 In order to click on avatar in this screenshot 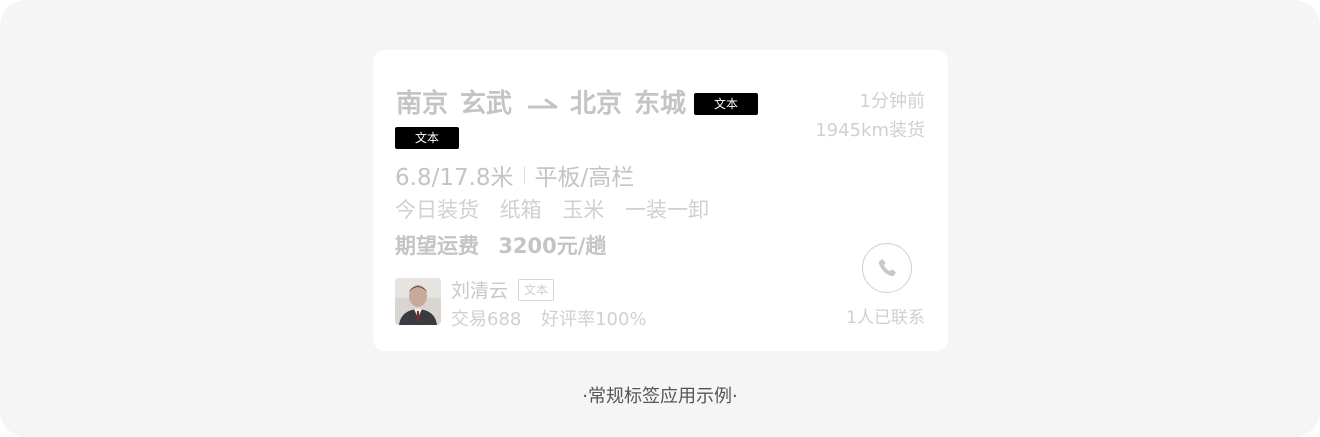, I will do `click(418, 301)`.